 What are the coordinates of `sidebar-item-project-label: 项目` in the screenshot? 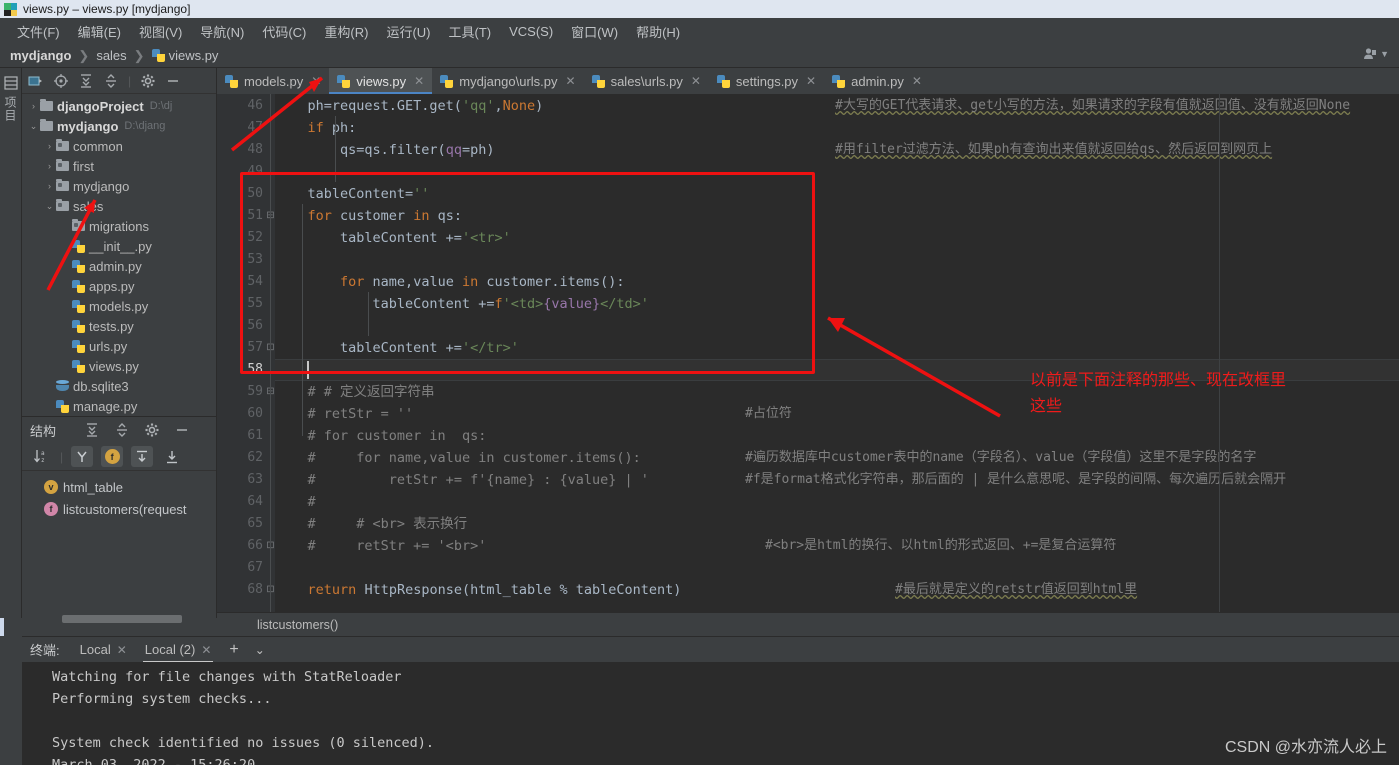 It's located at (10, 109).